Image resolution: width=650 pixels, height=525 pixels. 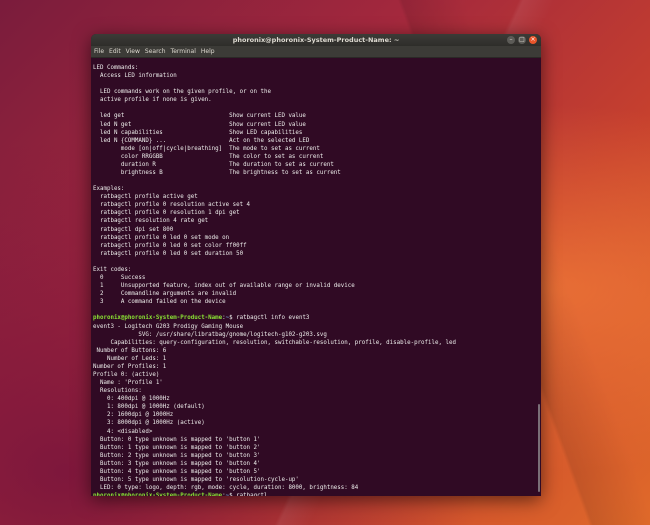 I want to click on terminal-line: 4: <disabled>, so click(x=123, y=431).